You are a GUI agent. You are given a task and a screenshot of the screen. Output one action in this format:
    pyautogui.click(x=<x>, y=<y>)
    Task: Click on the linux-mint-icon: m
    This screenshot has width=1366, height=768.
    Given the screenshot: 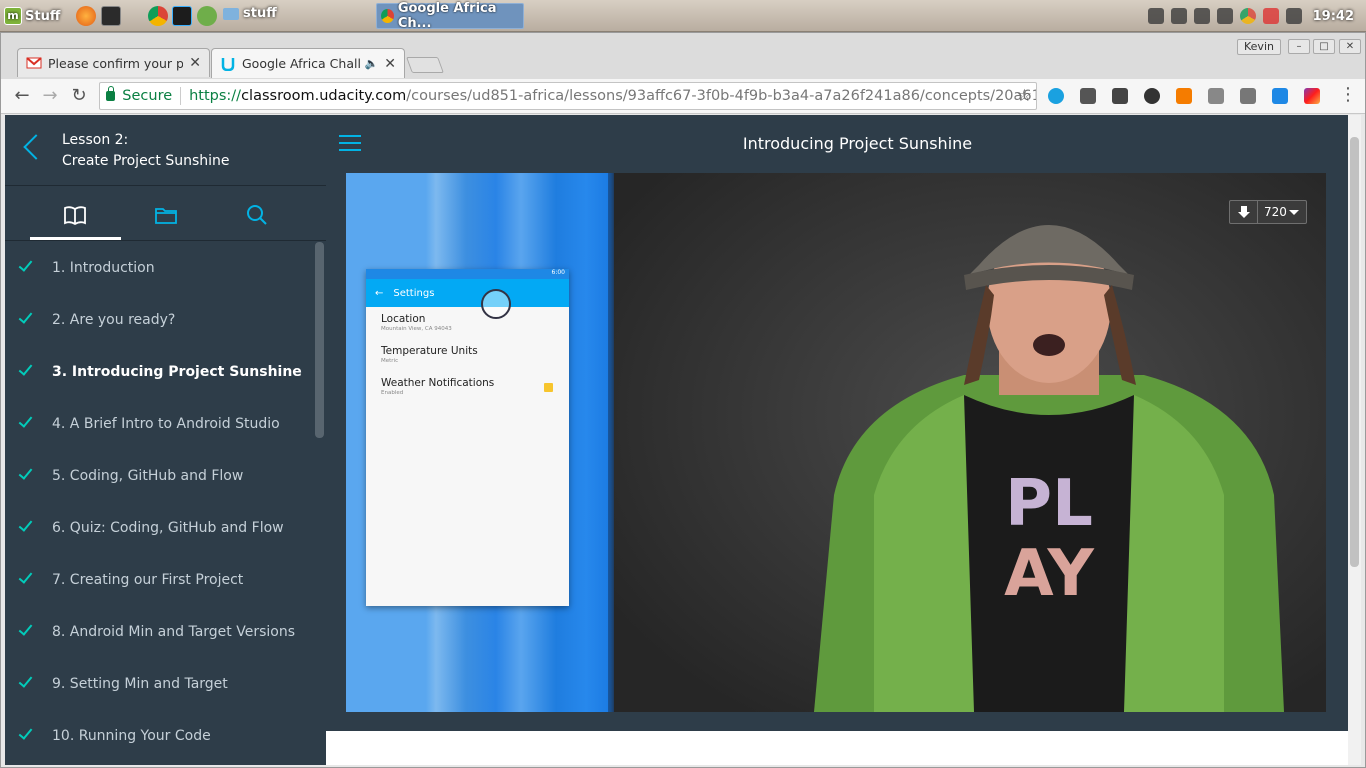 What is the action you would take?
    pyautogui.click(x=13, y=16)
    